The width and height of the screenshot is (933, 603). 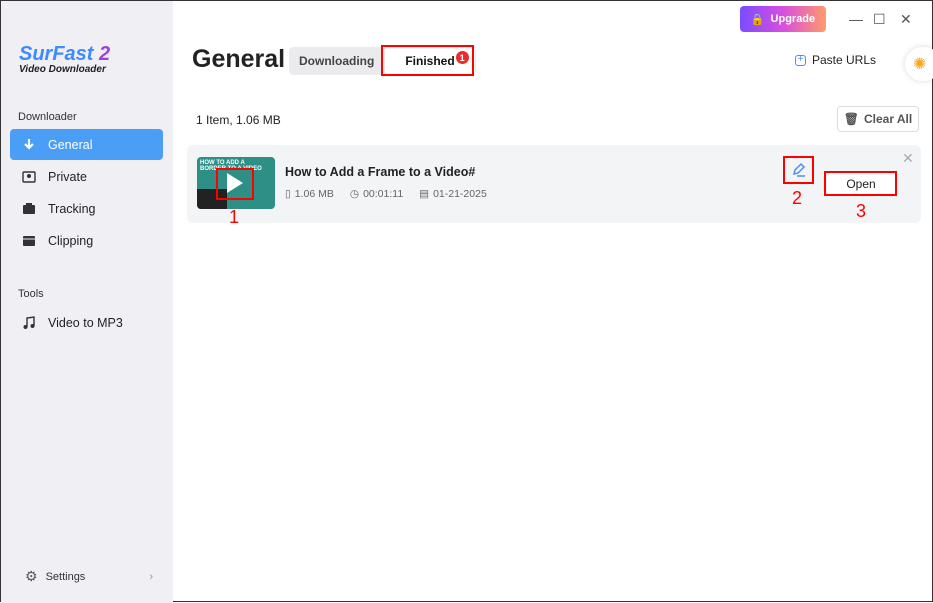 I want to click on maximize-button: ☐, so click(x=879, y=19).